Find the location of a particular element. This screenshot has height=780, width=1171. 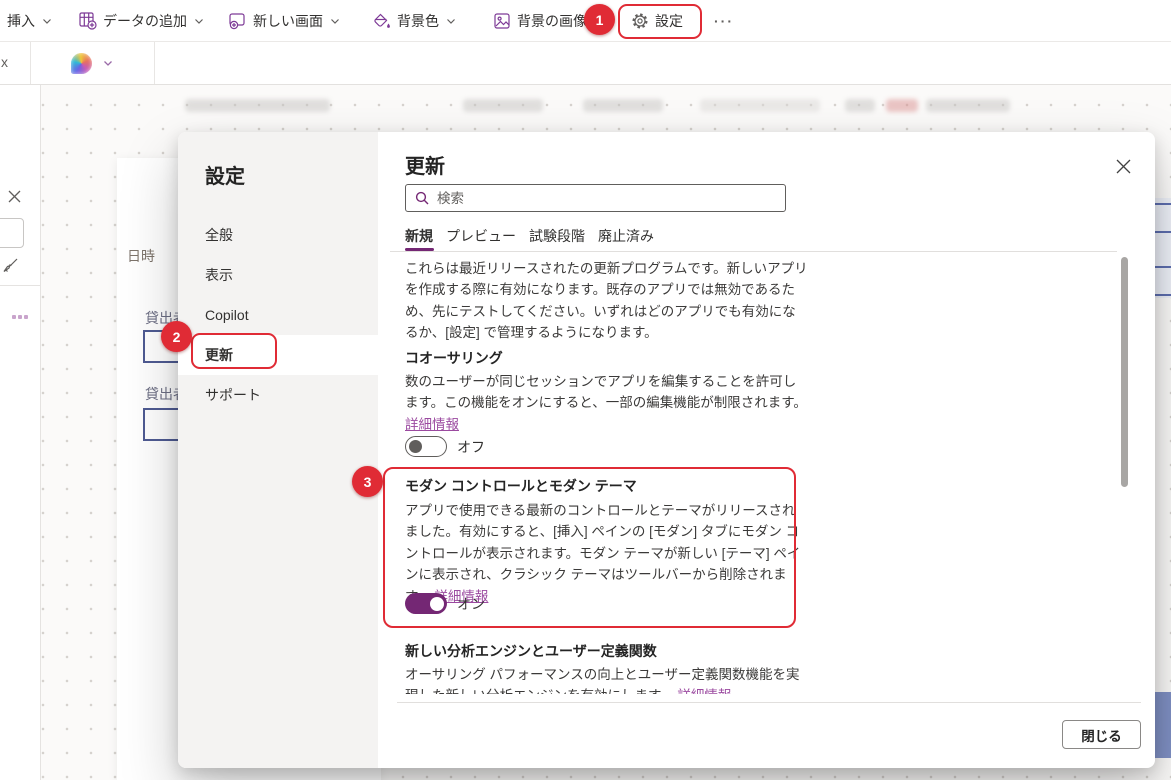

annotation-badge-1: 1 is located at coordinates (599, 19).